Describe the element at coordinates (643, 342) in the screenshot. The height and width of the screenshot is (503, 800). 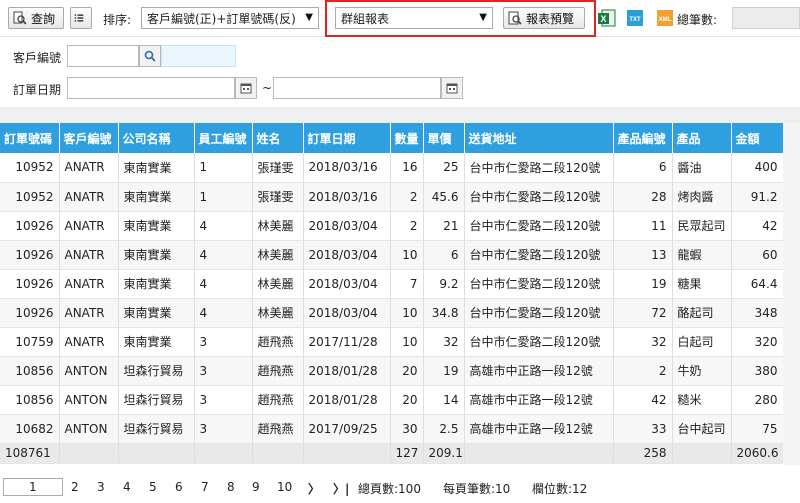
I see `cell-product-id: 32` at that location.